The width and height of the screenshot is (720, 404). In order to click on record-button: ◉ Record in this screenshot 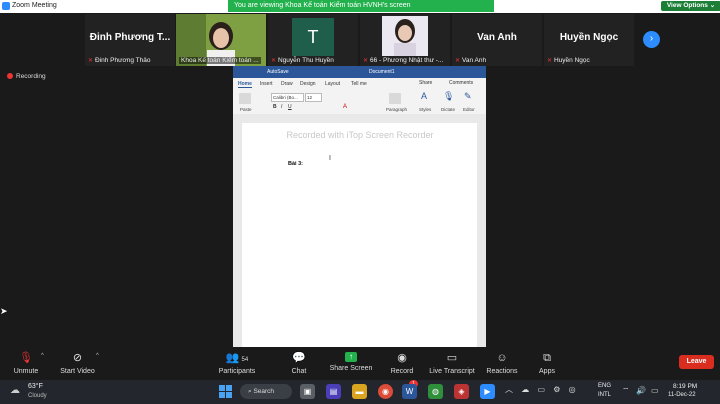, I will do `click(402, 363)`.